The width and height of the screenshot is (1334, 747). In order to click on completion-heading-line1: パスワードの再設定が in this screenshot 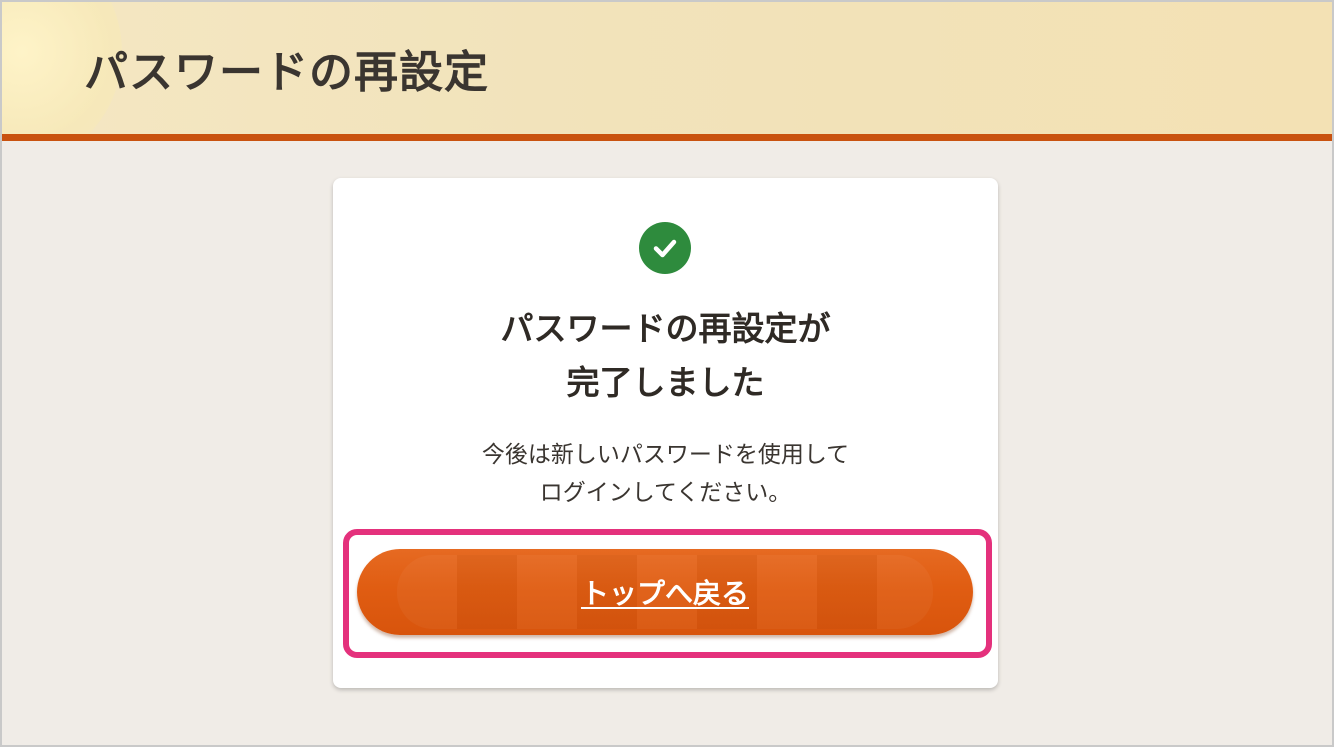, I will do `click(665, 328)`.